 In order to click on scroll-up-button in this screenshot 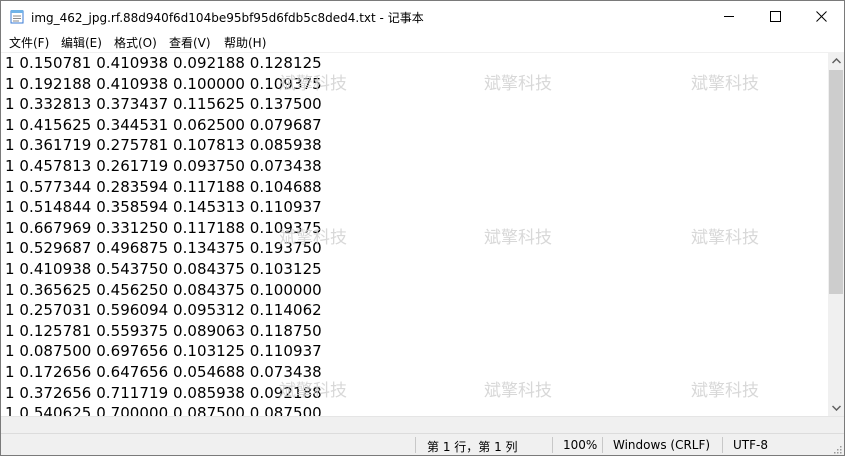, I will do `click(836, 61)`.